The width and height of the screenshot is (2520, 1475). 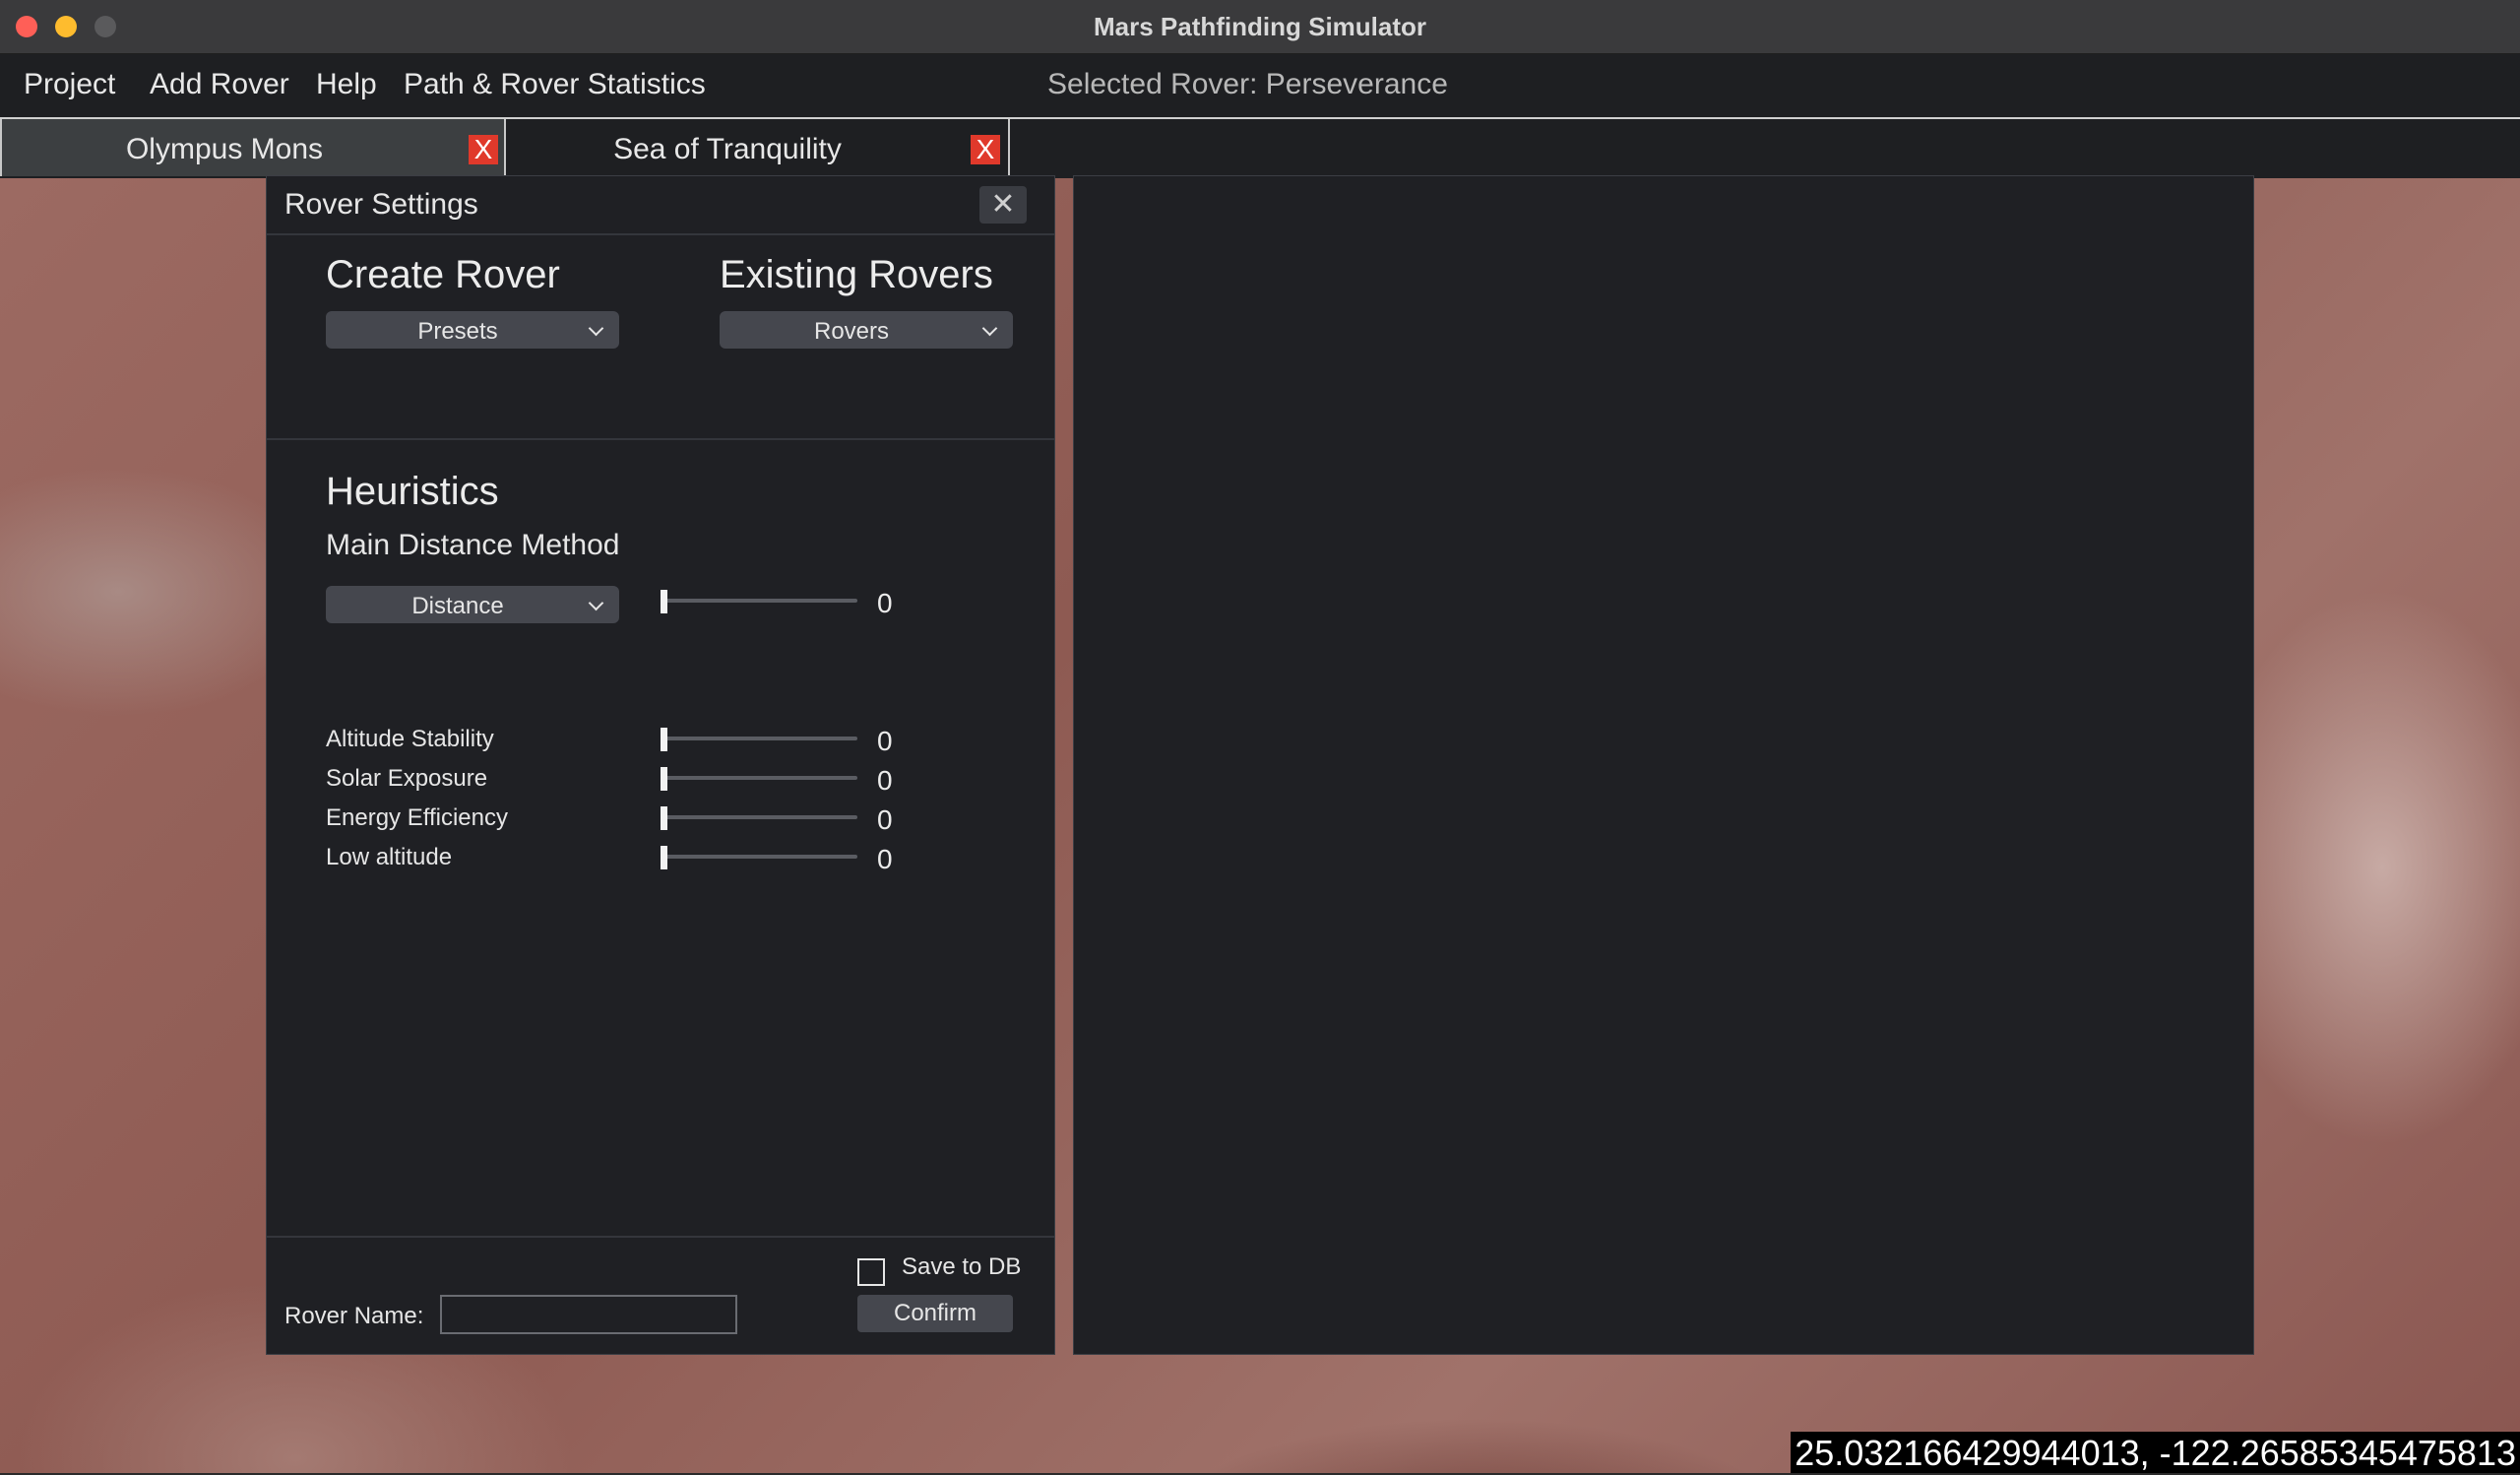 What do you see at coordinates (935, 1313) in the screenshot?
I see `confirm-button: Confirm` at bounding box center [935, 1313].